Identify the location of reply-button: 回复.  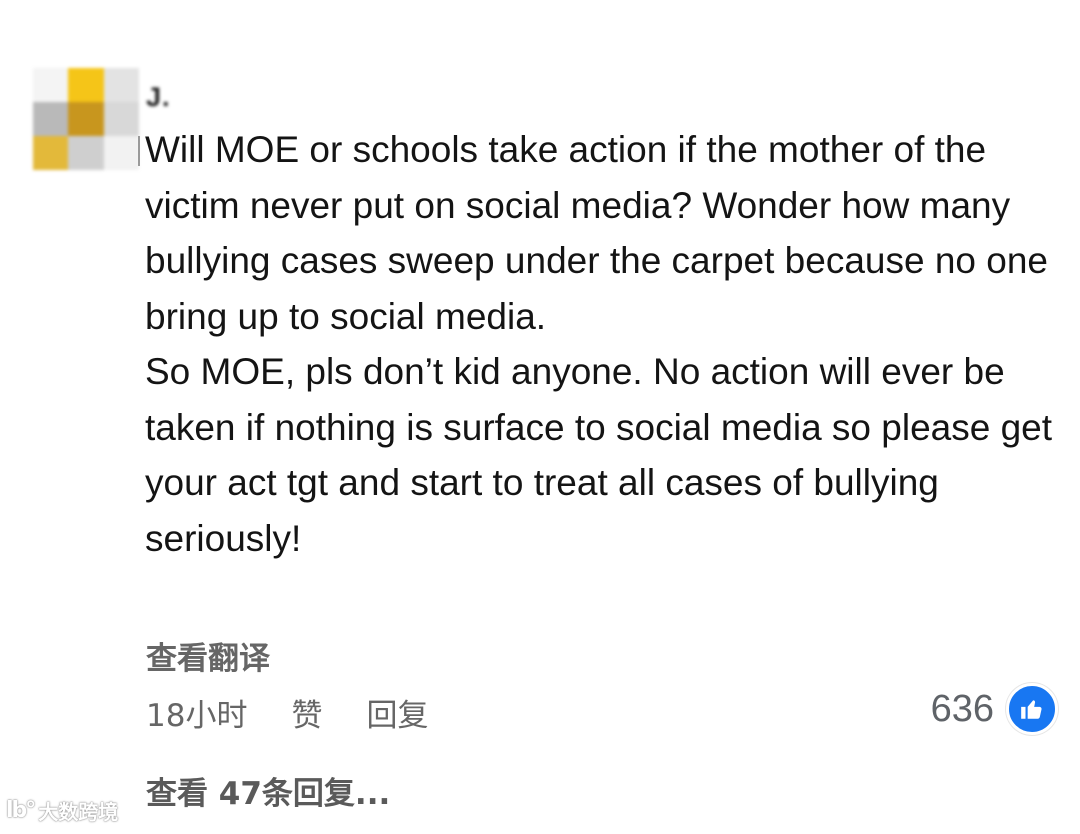
(397, 712).